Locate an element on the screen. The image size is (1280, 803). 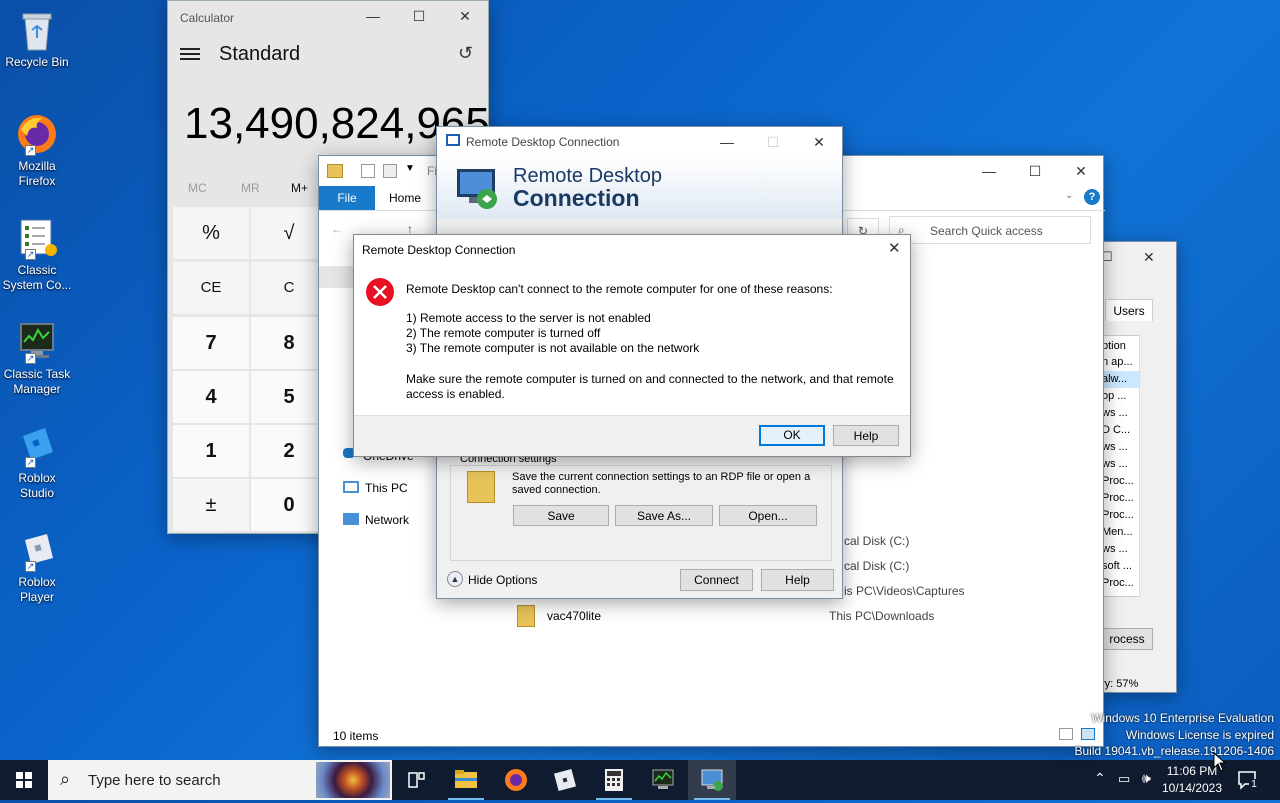
key-4: 4 is located at coordinates (211, 397).